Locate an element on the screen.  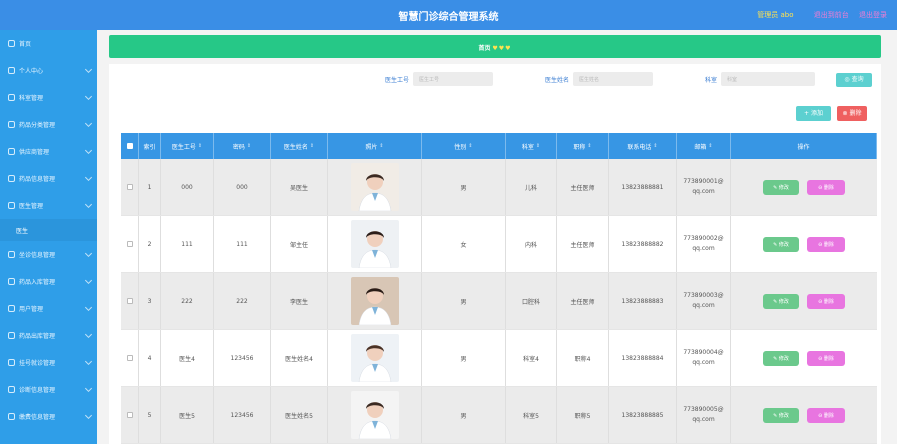
sidebar-subitem-doctor: 医生 is located at coordinates (48, 230).